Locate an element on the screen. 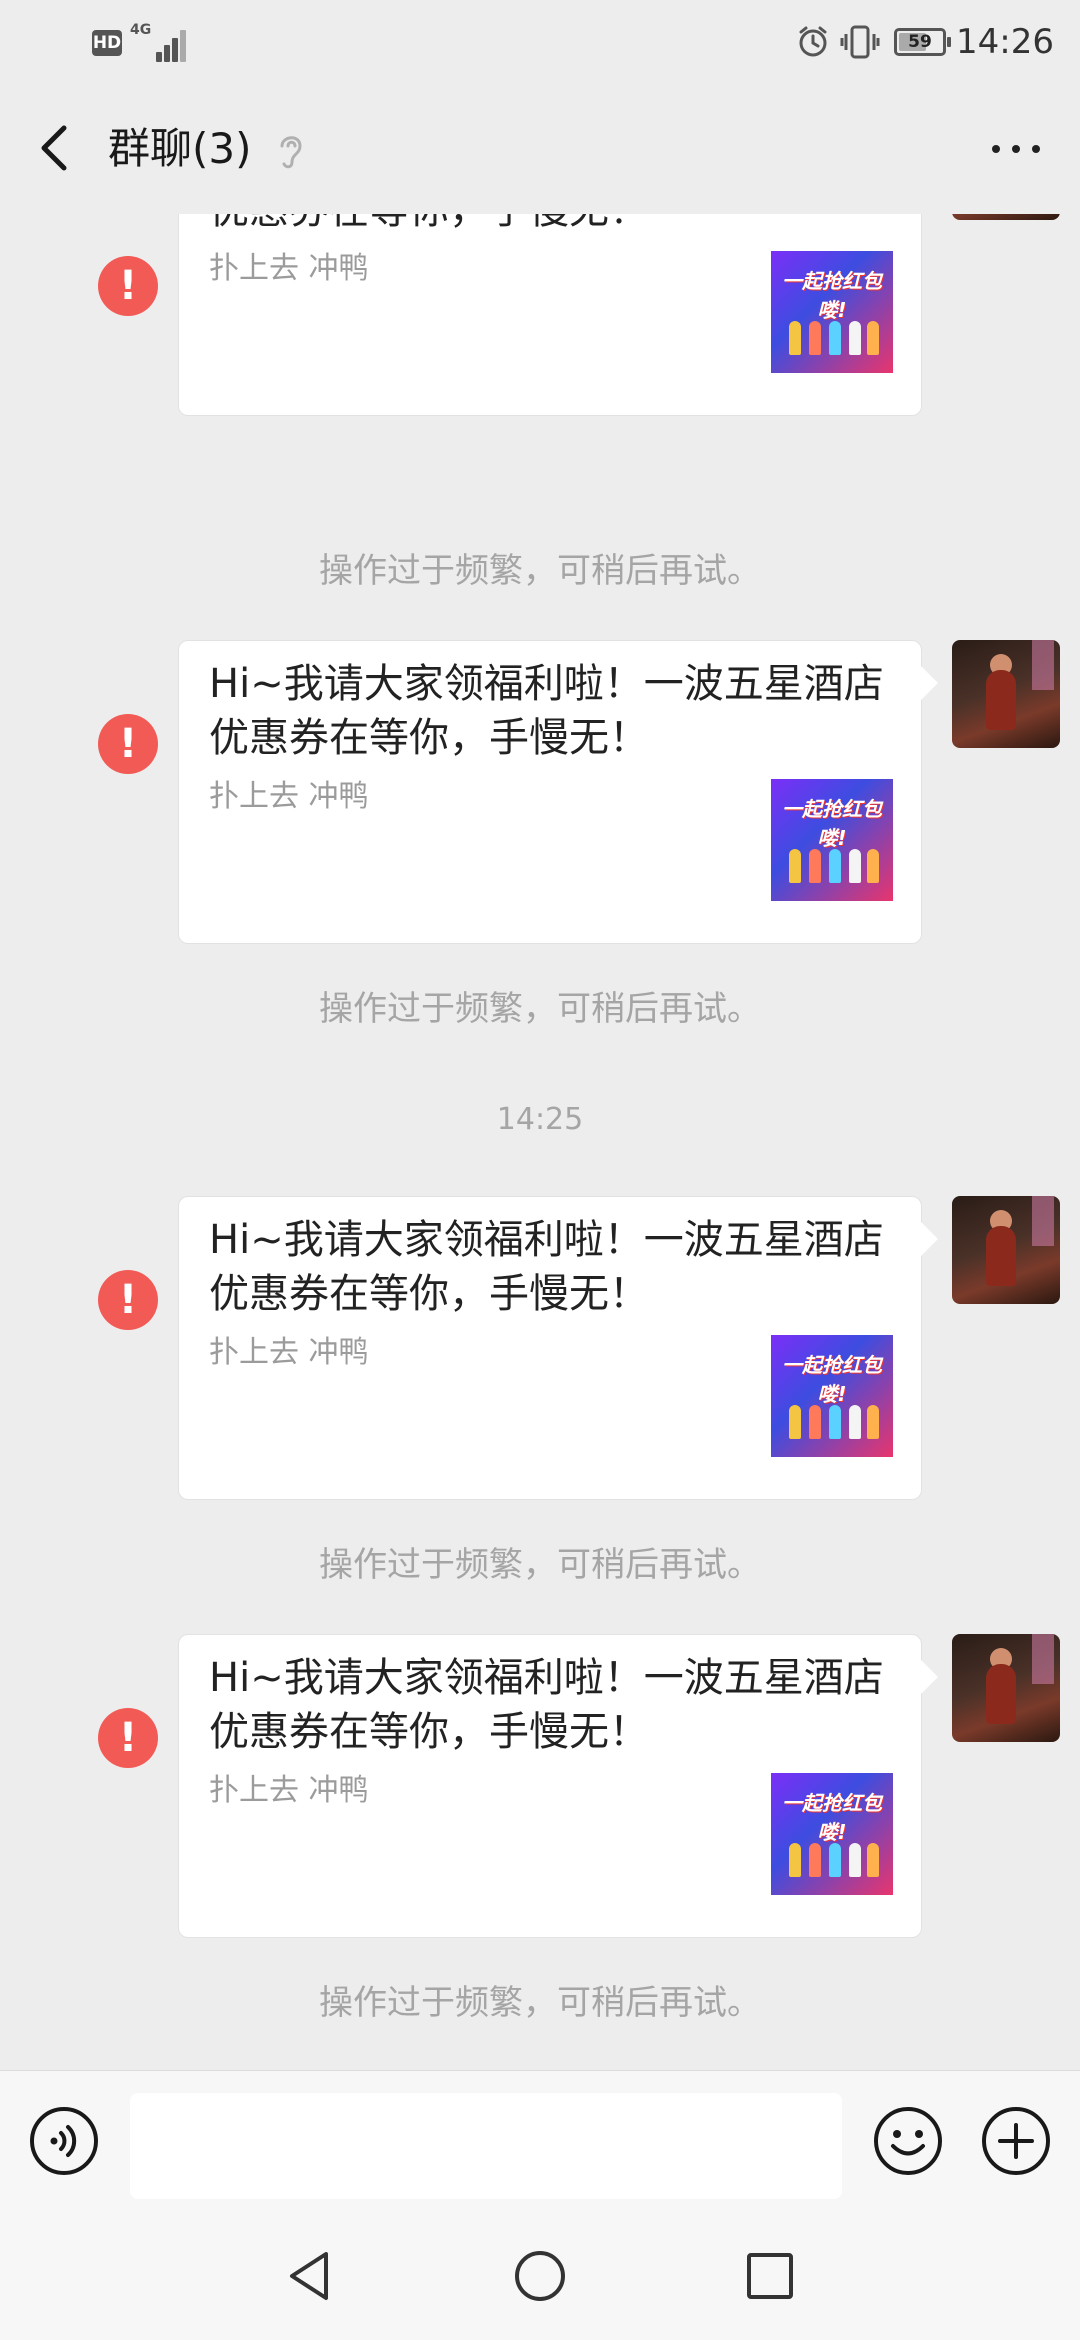 Image resolution: width=1080 pixels, height=2340 pixels. time-separator: 14:25 is located at coordinates (540, 1119).